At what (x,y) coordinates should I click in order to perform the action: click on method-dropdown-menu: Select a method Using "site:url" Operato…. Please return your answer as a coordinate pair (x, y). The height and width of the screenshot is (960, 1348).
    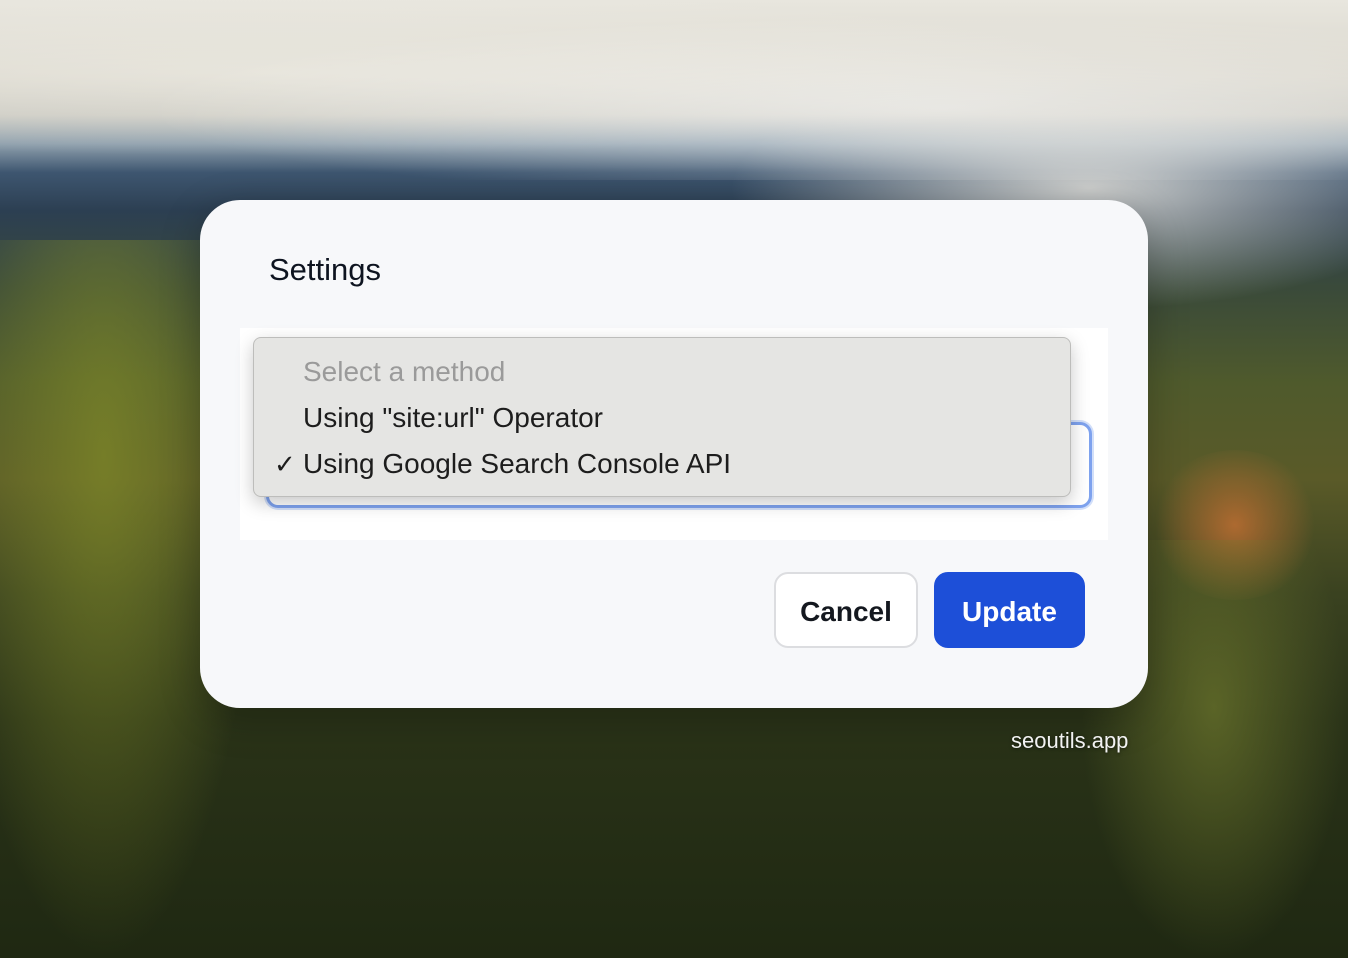
    Looking at the image, I should click on (662, 417).